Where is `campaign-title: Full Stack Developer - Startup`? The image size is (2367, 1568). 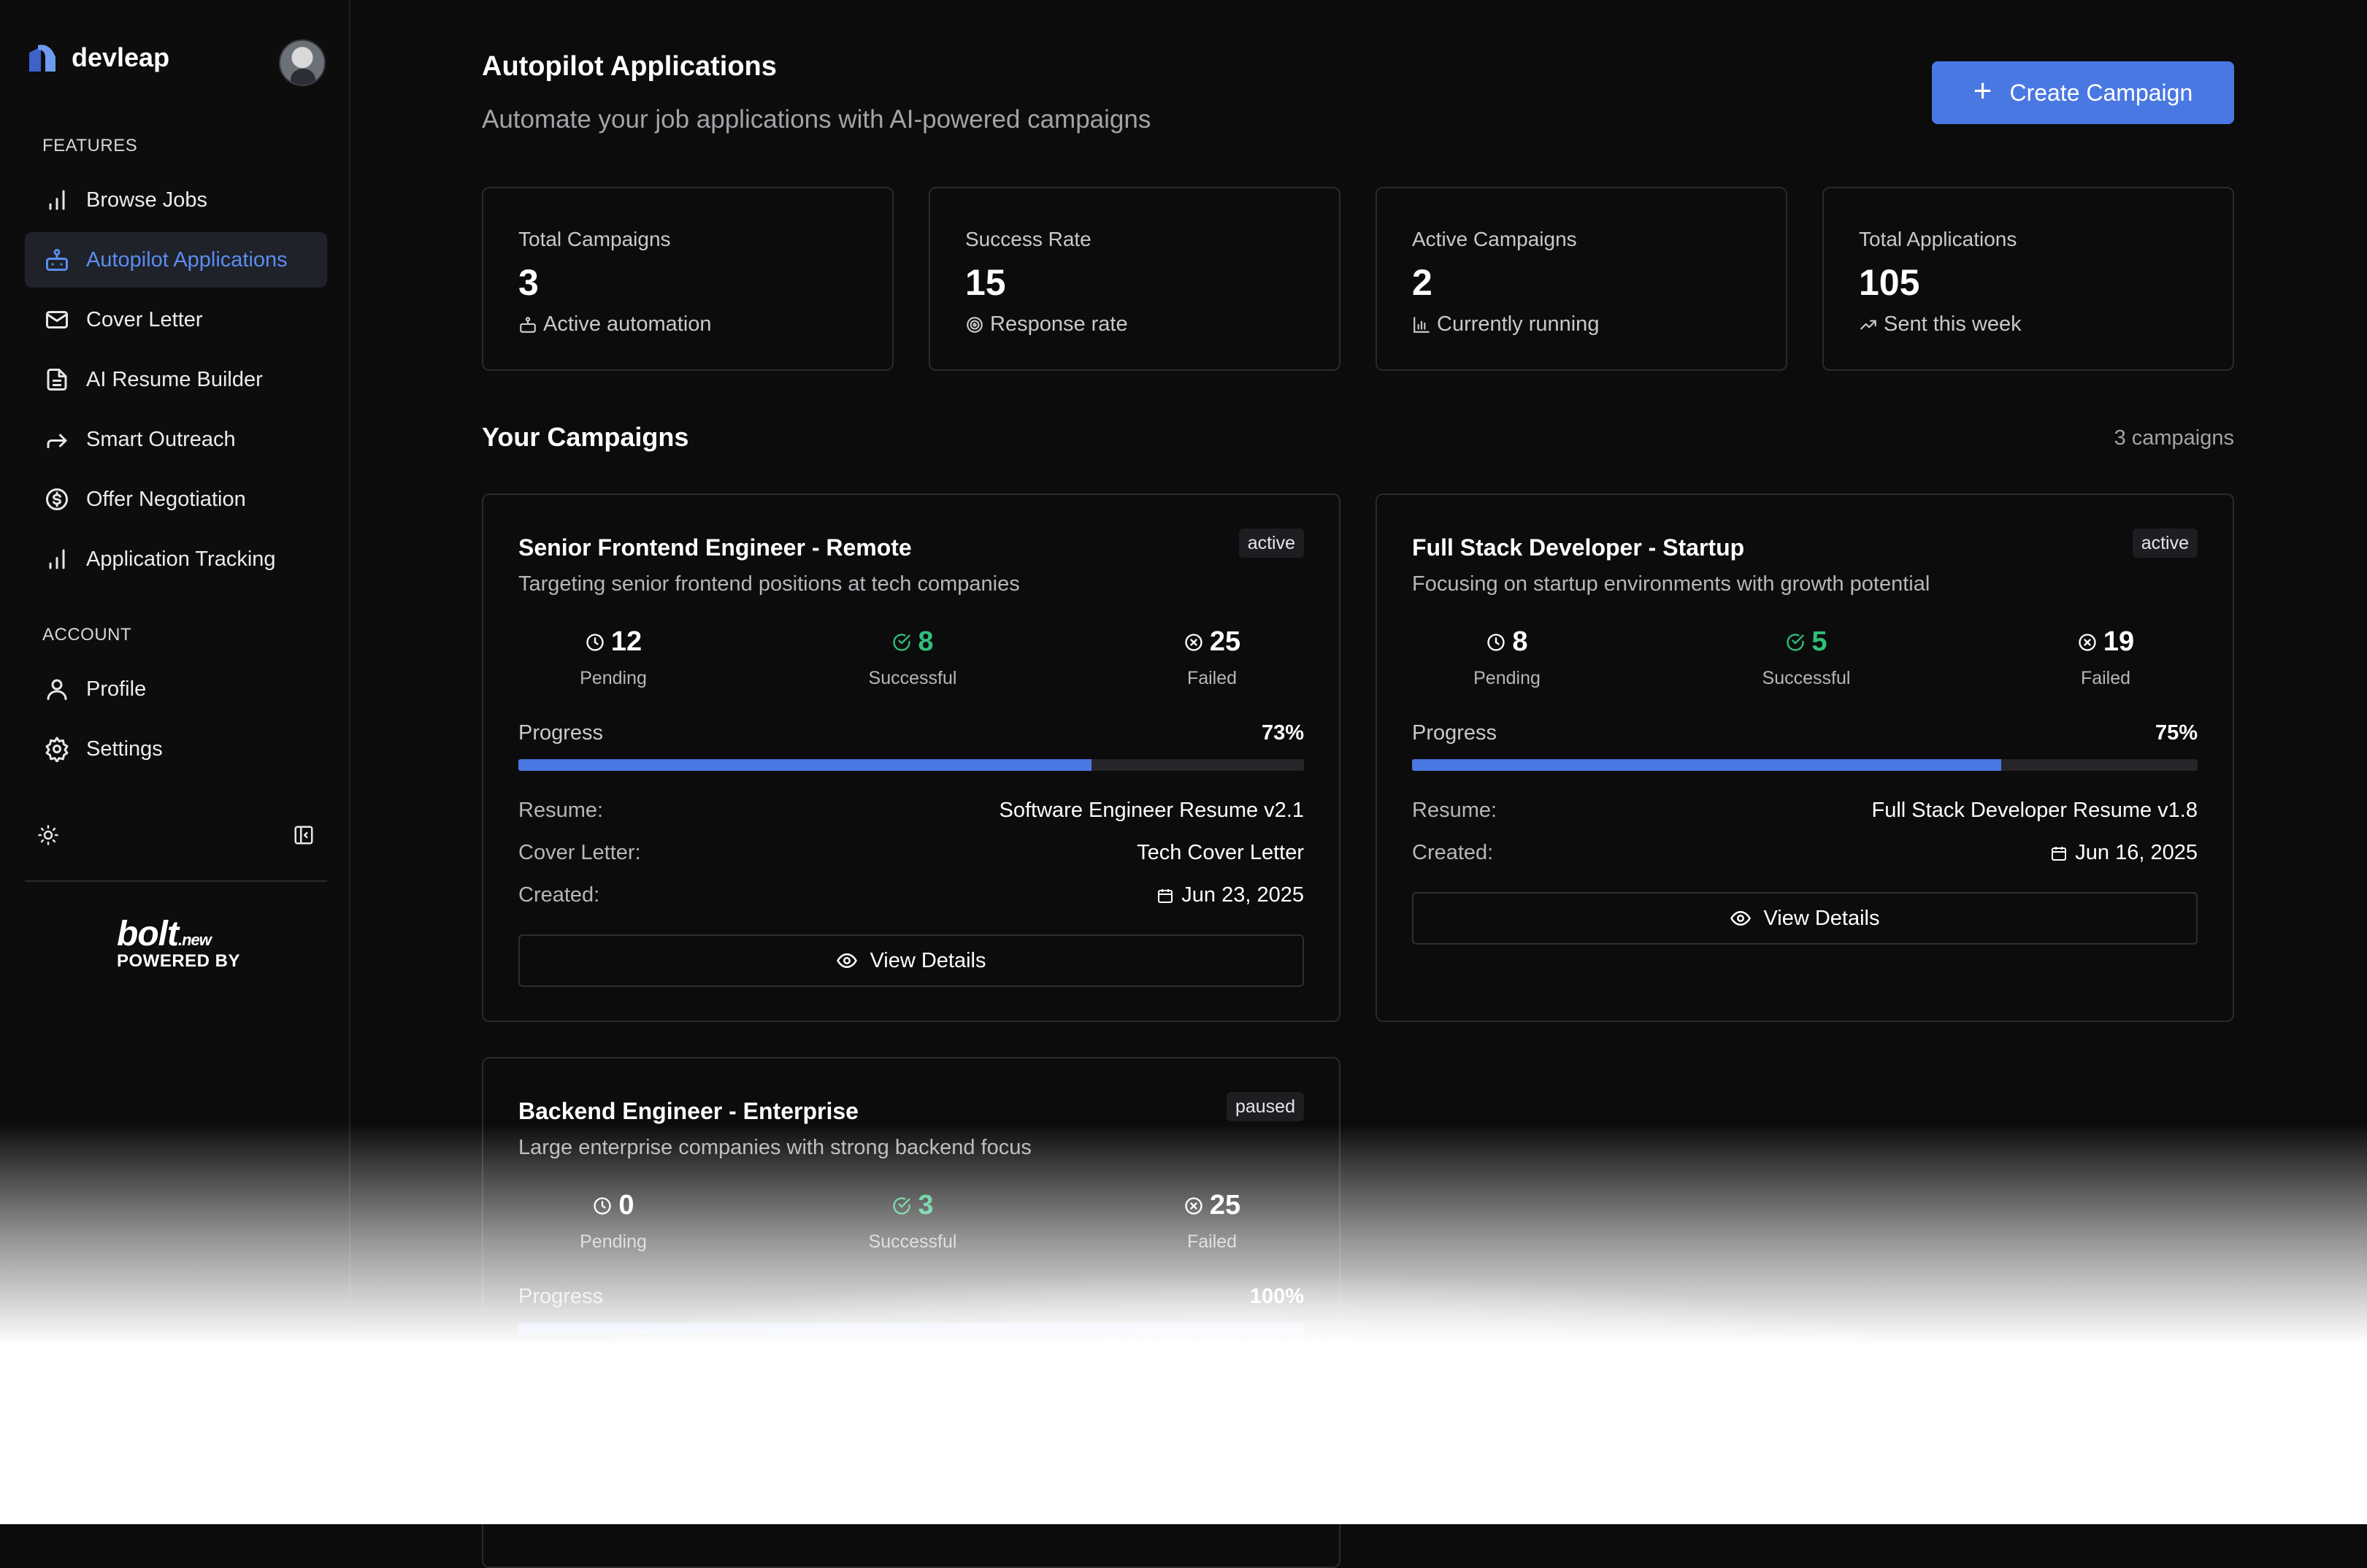 campaign-title: Full Stack Developer - Startup is located at coordinates (1578, 547).